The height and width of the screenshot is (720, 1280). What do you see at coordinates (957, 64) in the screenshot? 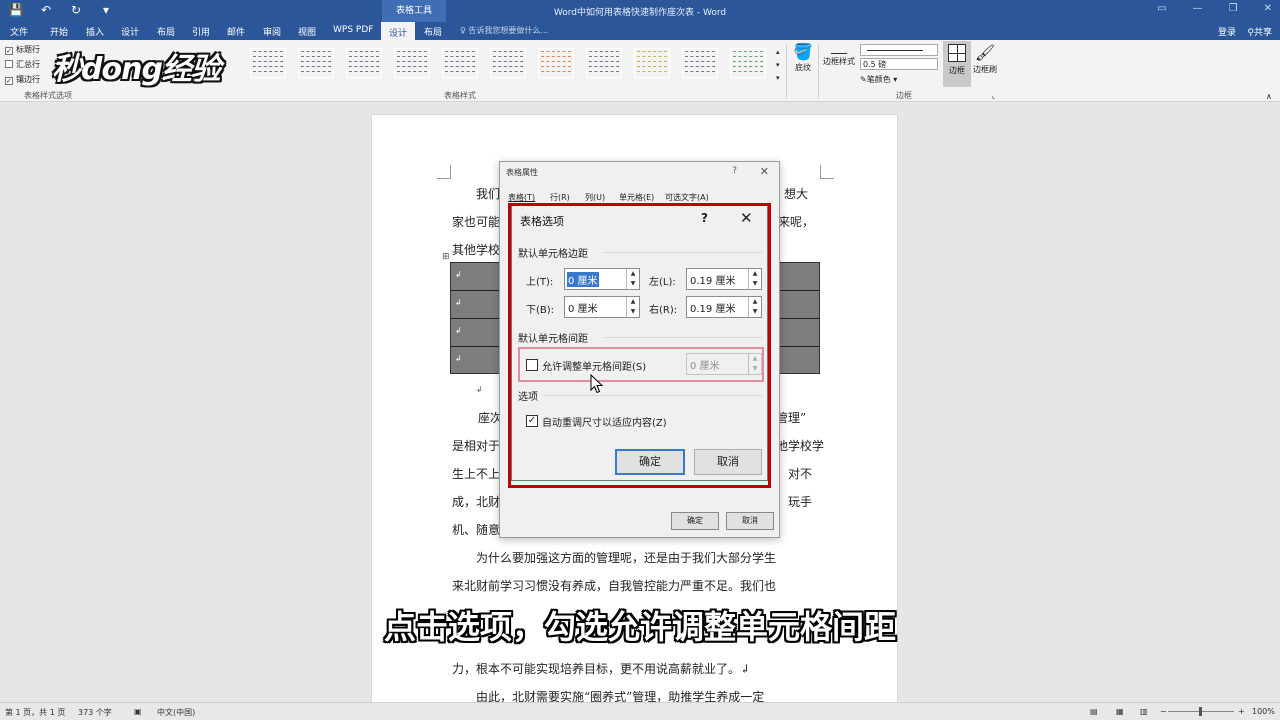
I see `borders-button: 边框` at bounding box center [957, 64].